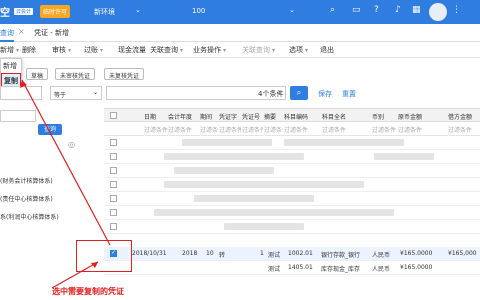 This screenshot has height=300, width=480. What do you see at coordinates (410, 116) in the screenshot?
I see `col-amount: 原币金额` at bounding box center [410, 116].